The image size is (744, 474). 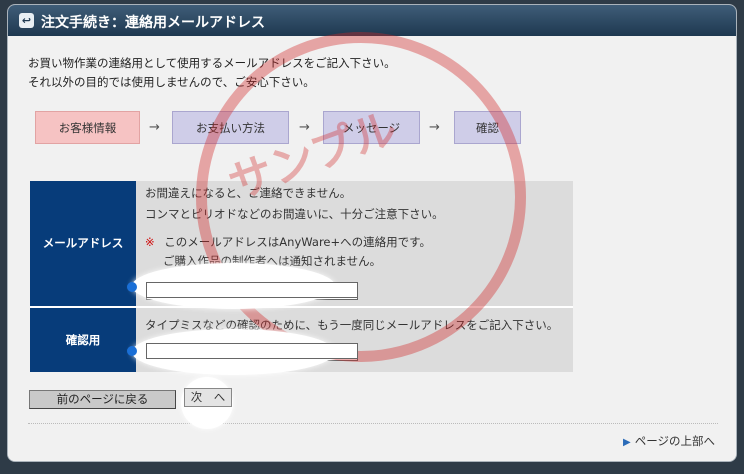 What do you see at coordinates (272, 261) in the screenshot?
I see `email-note-4: ご購入作品の制作者へは通知されません。` at bounding box center [272, 261].